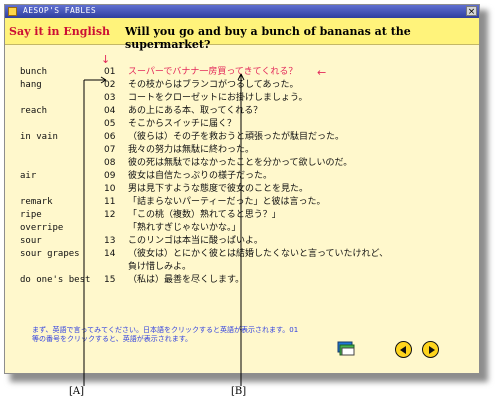 The width and height of the screenshot is (500, 420). I want to click on sentence-number: 10, so click(114, 189).